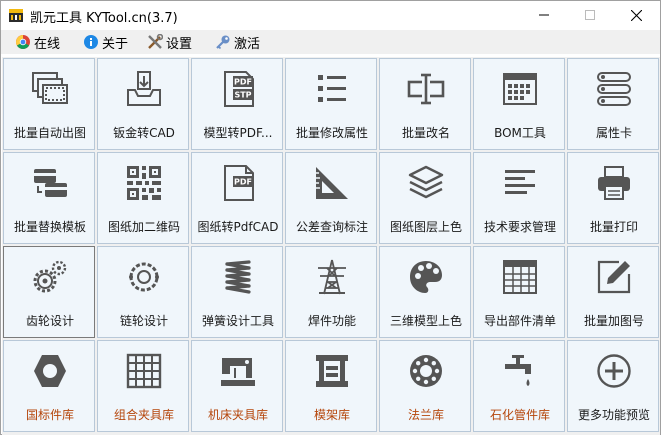 The image size is (661, 435). Describe the element at coordinates (425, 227) in the screenshot. I see `tool-label: 图纸图层上色` at that location.